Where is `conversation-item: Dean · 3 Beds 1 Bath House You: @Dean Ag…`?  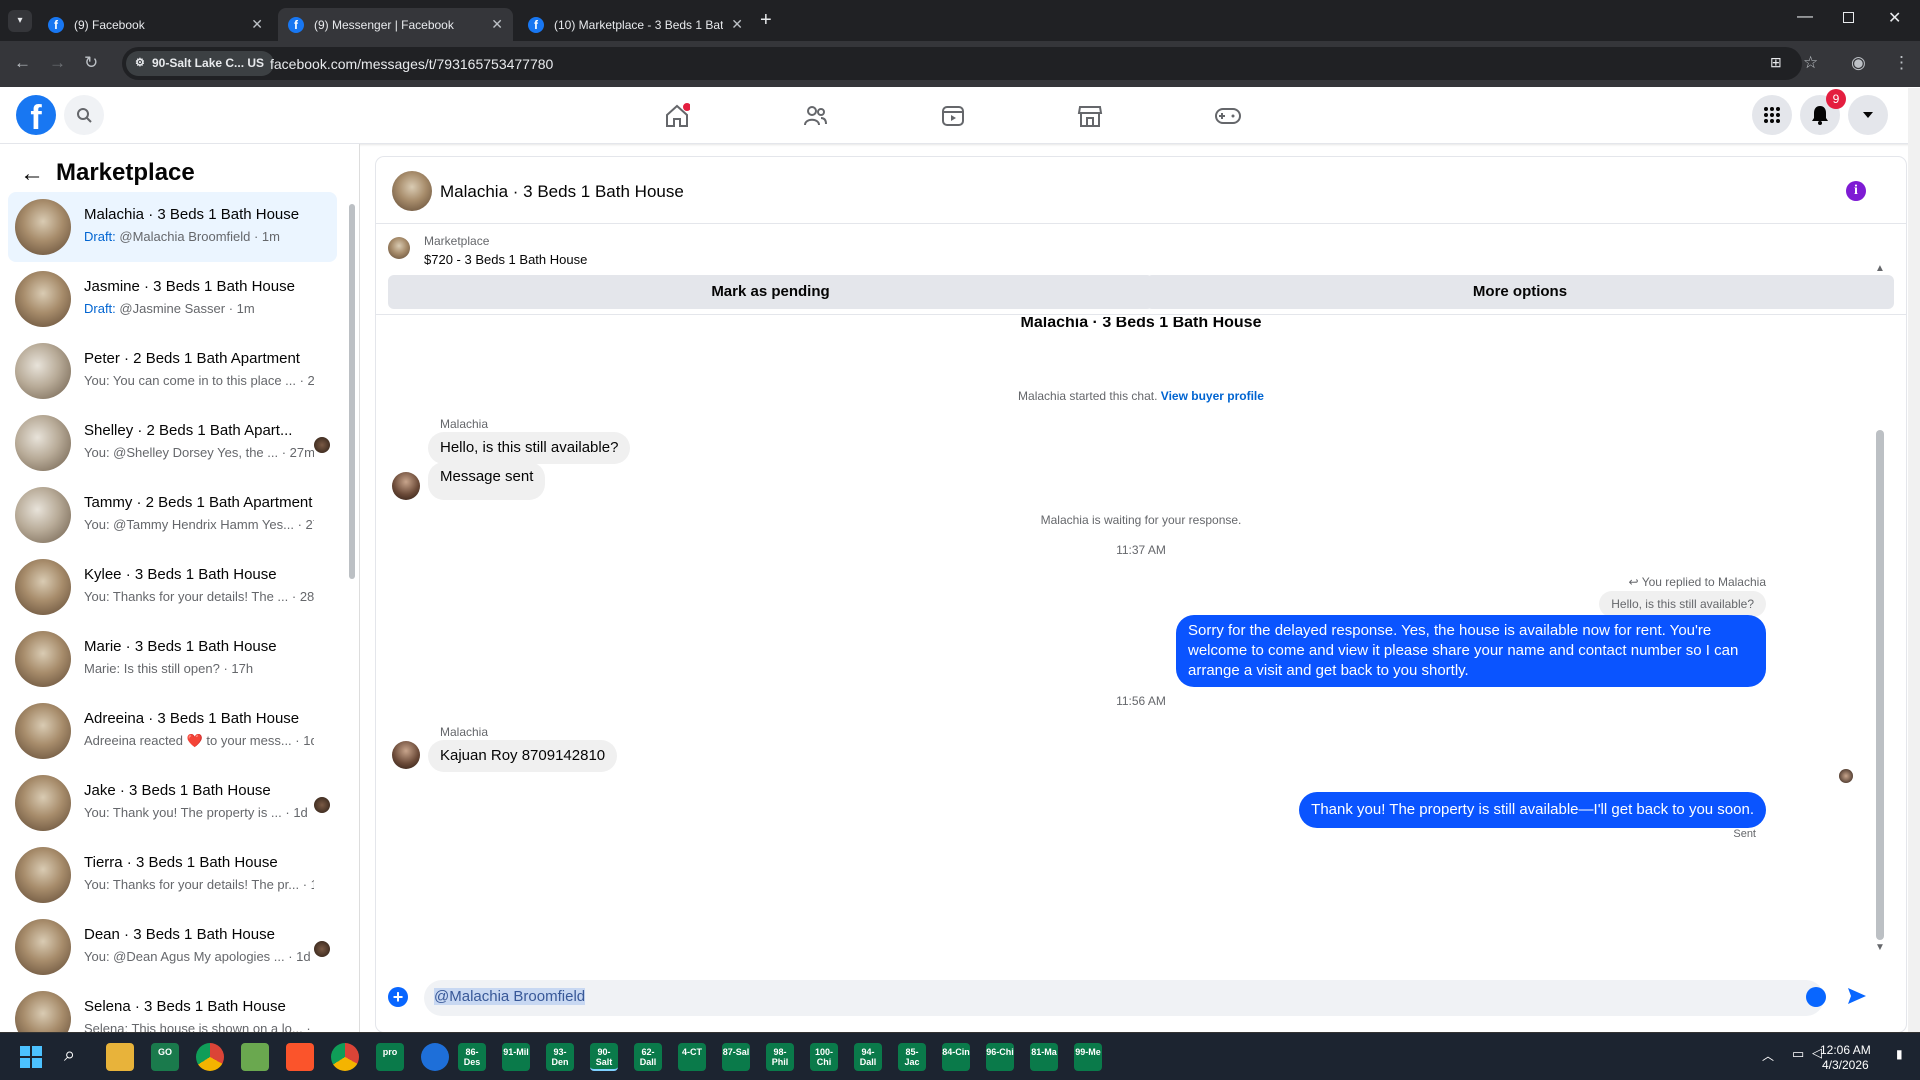 conversation-item: Dean · 3 Beds 1 Bath House You: @Dean Ag… is located at coordinates (172, 947).